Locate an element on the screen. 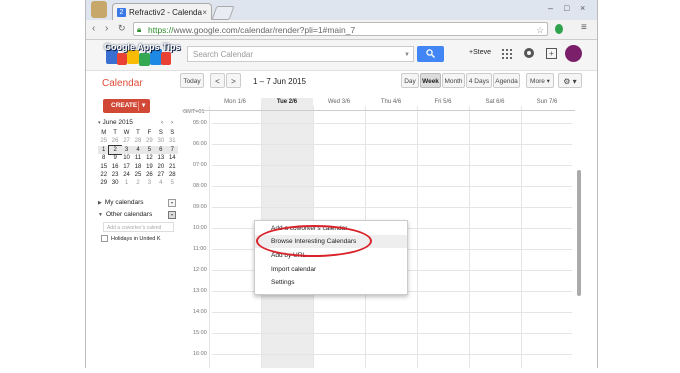 This screenshot has width=680, height=373. mini-calendar-day: 19 is located at coordinates (149, 167).